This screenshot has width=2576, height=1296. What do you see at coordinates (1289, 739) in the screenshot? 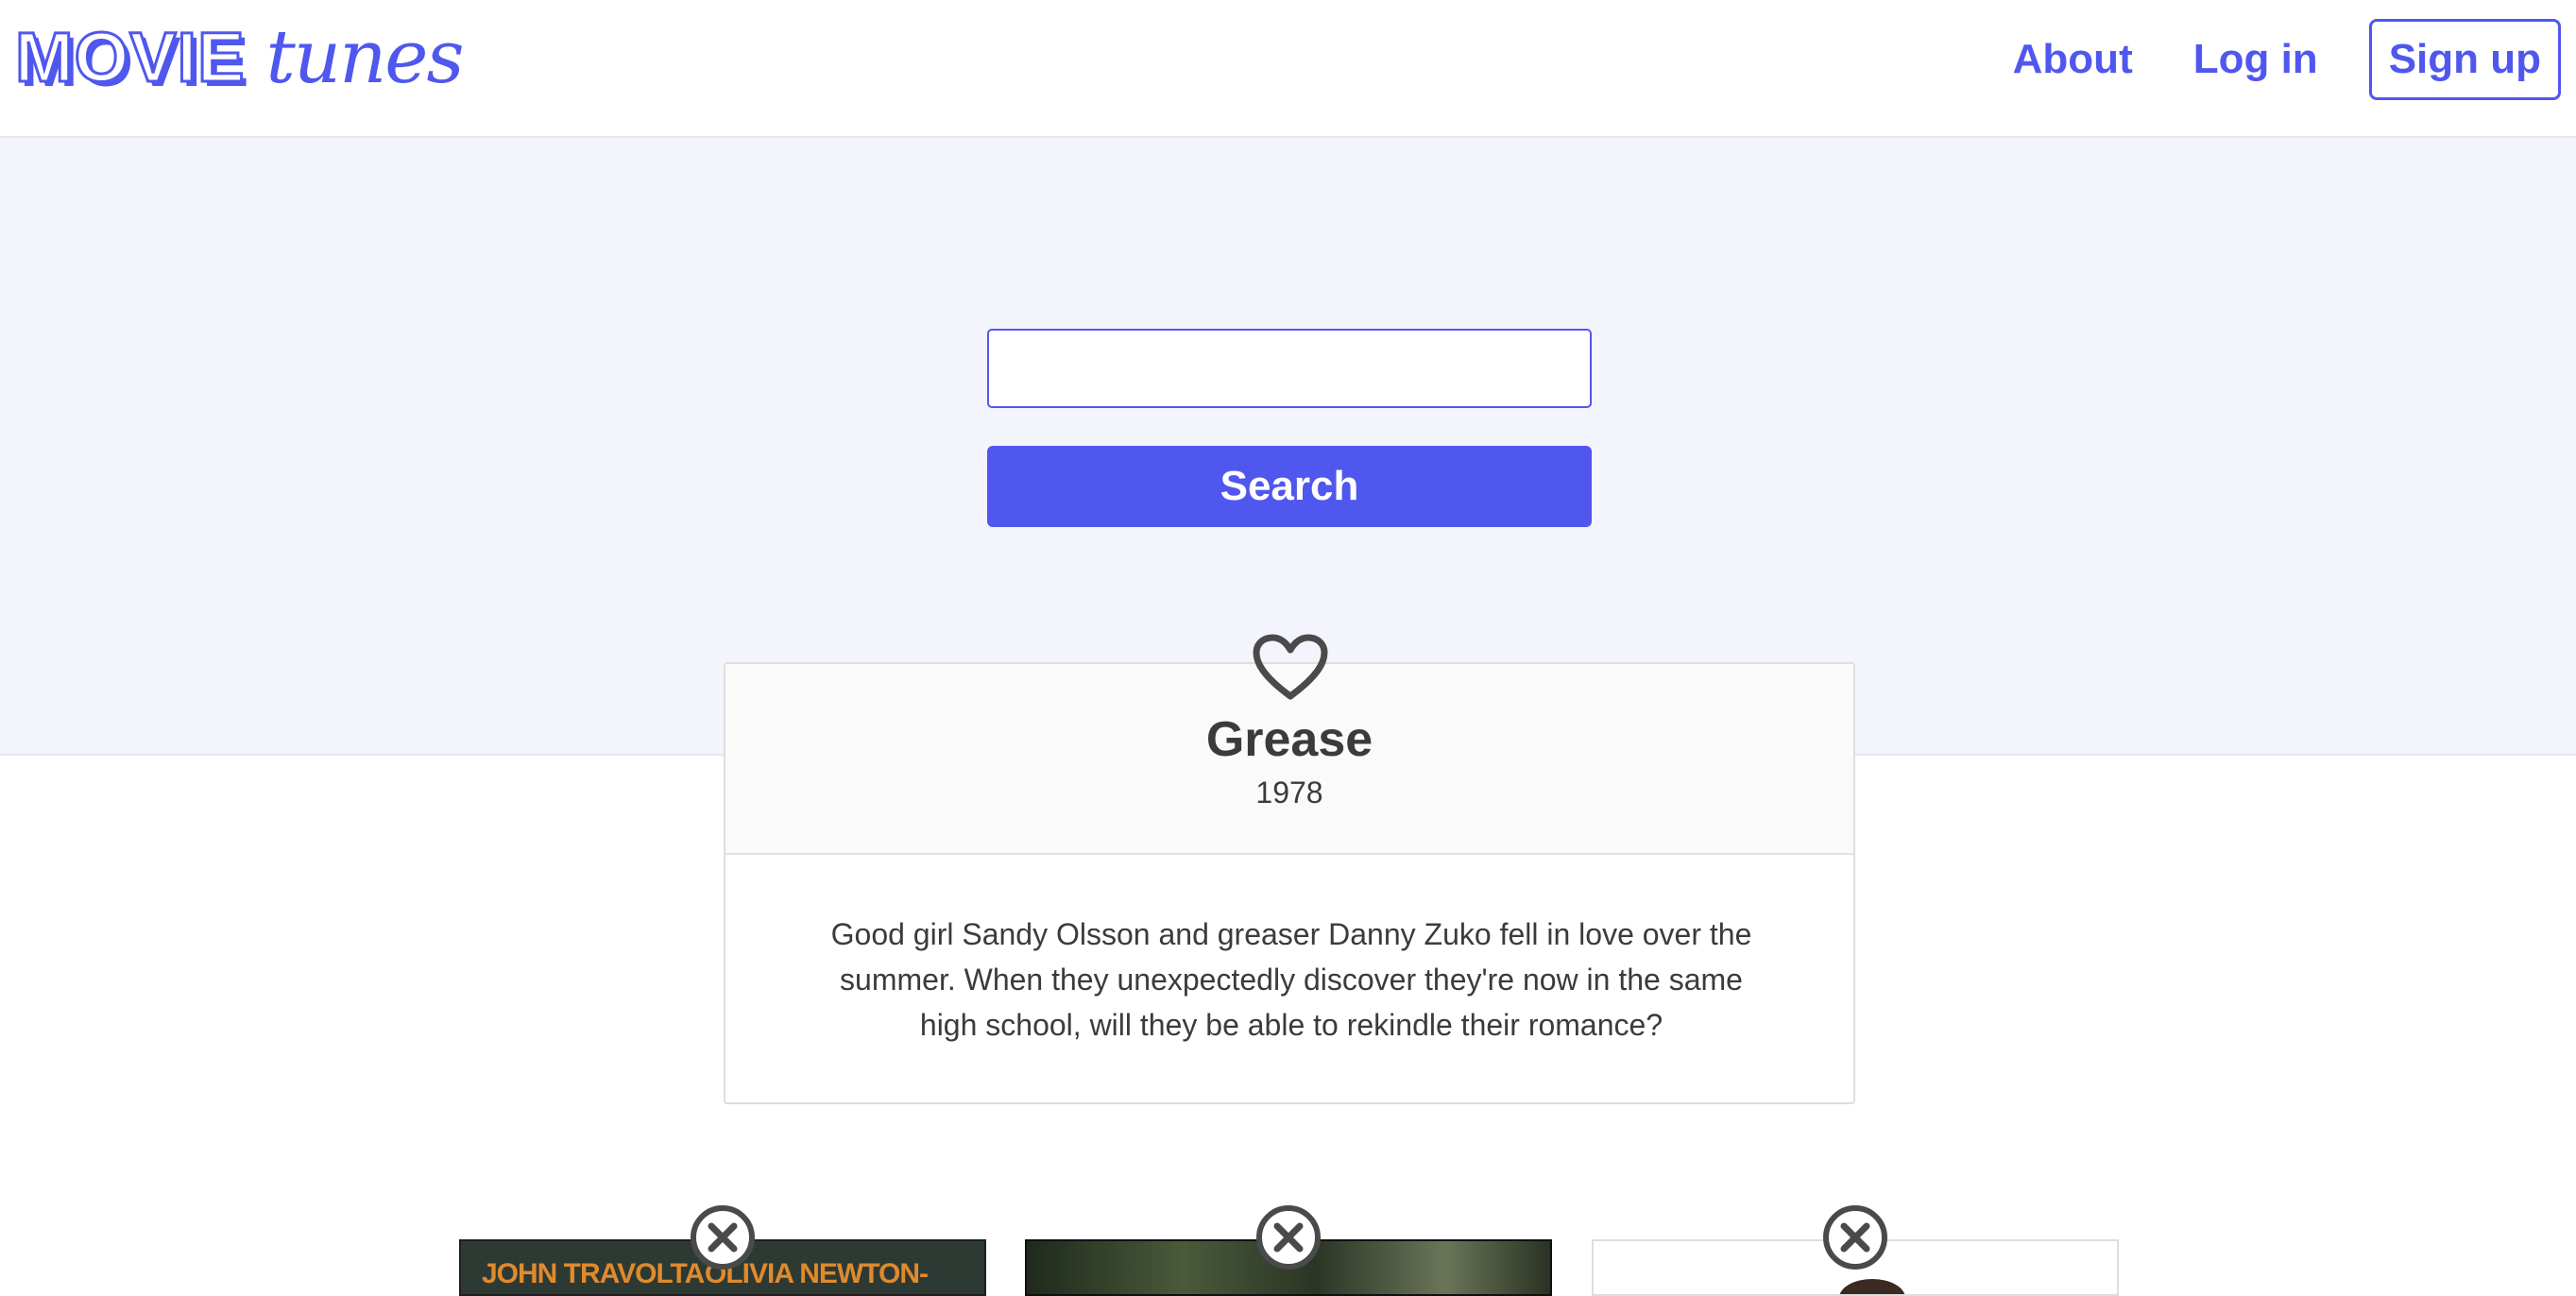
I see `movie-title: Grease` at bounding box center [1289, 739].